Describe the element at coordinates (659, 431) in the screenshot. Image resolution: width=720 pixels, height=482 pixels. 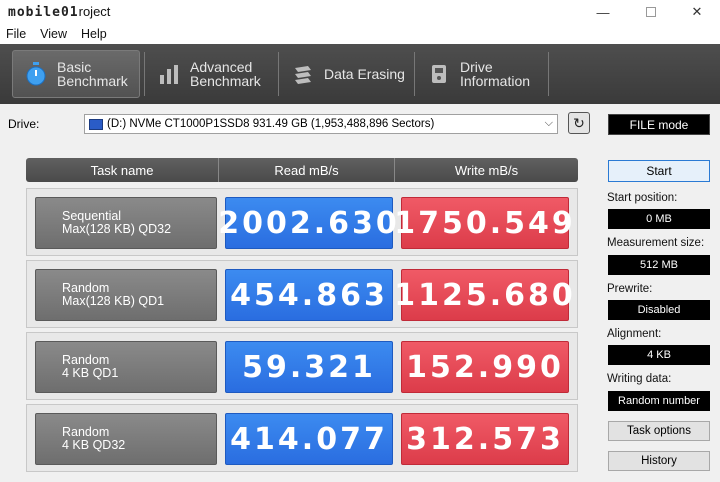
I see `task-options-button: Task options` at that location.